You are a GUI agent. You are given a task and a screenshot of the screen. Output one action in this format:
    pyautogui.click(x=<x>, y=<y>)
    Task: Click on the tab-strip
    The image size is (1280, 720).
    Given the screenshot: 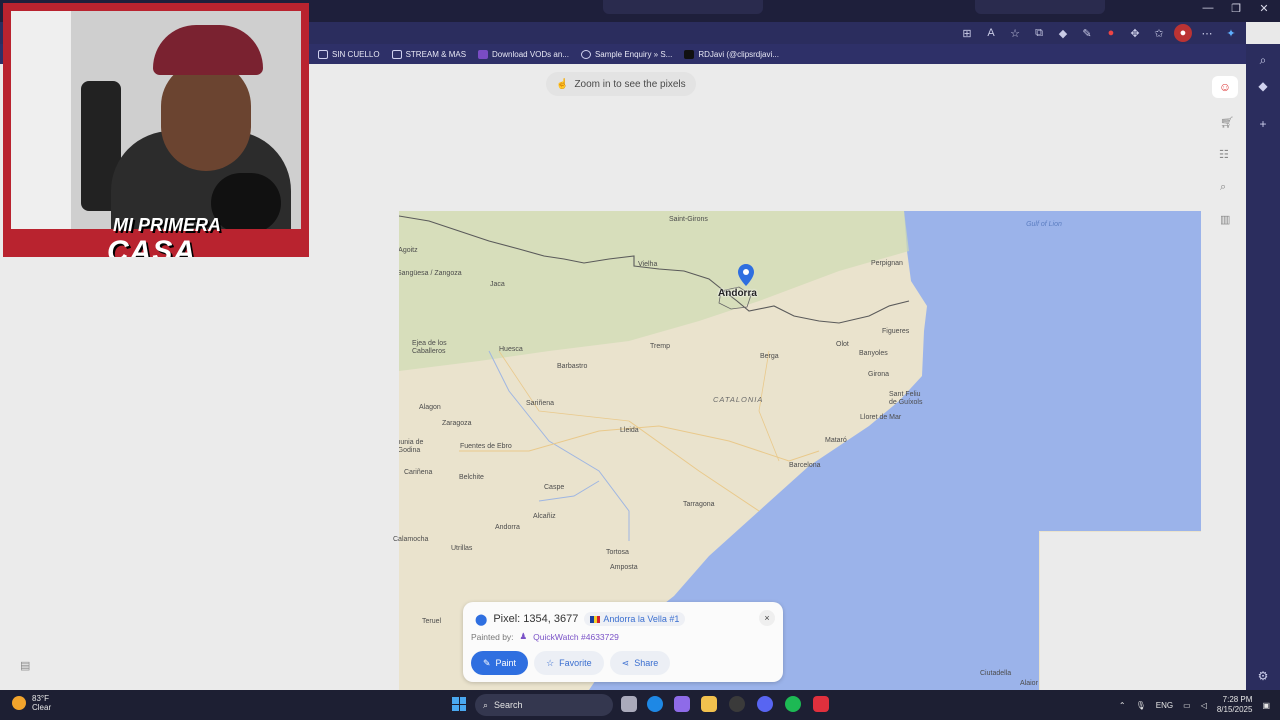 What is the action you would take?
    pyautogui.click(x=683, y=7)
    